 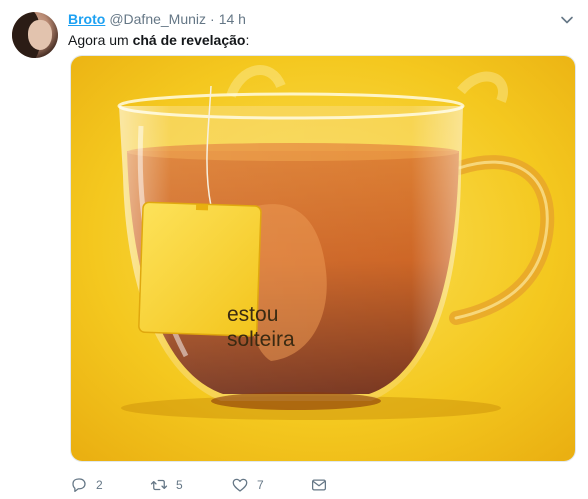 I want to click on avatar, so click(x=35, y=35).